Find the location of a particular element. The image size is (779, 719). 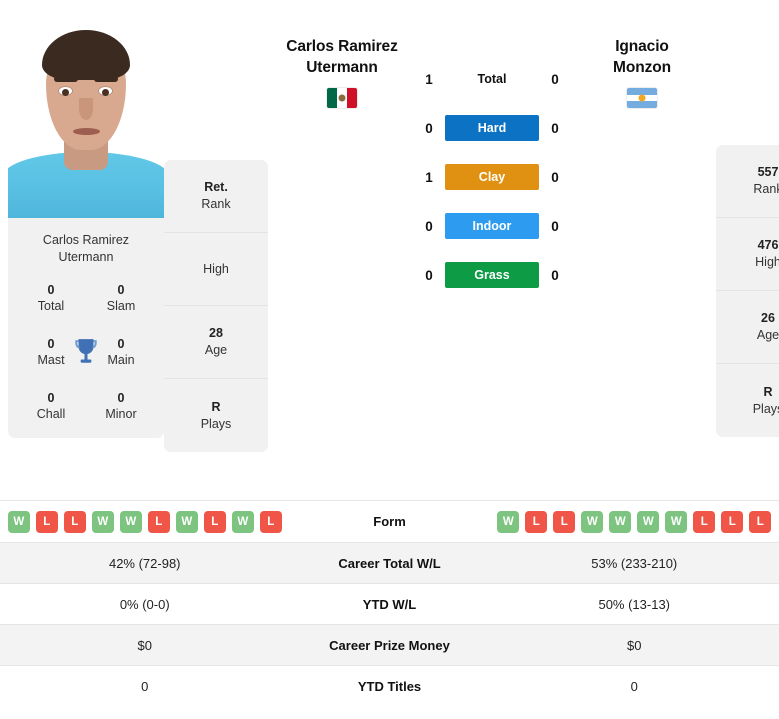

right-player-name-line2: Monzon is located at coordinates (642, 67).